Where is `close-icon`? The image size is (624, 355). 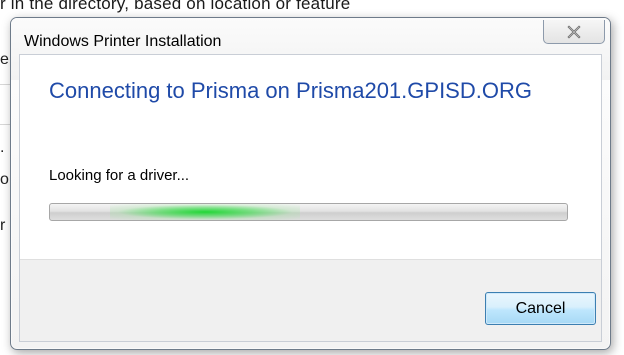 close-icon is located at coordinates (574, 31).